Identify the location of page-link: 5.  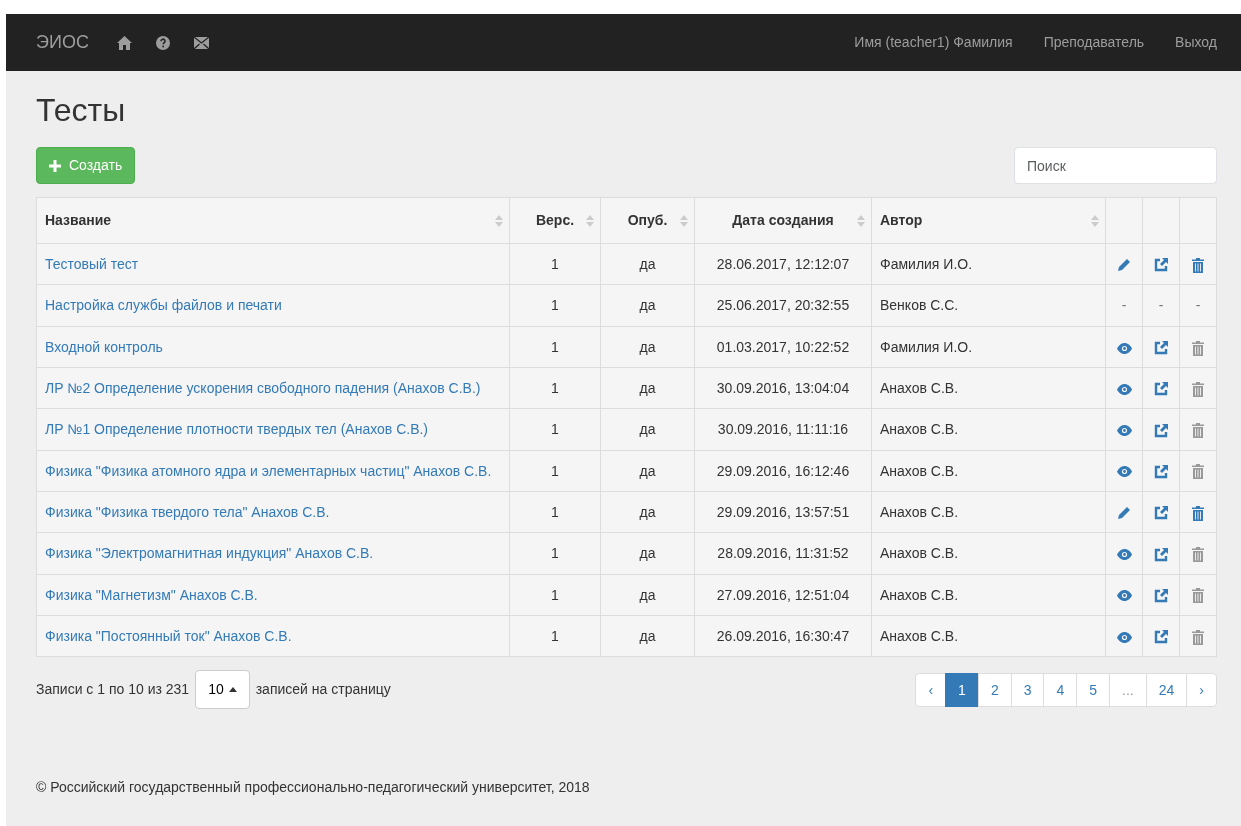
(1093, 689).